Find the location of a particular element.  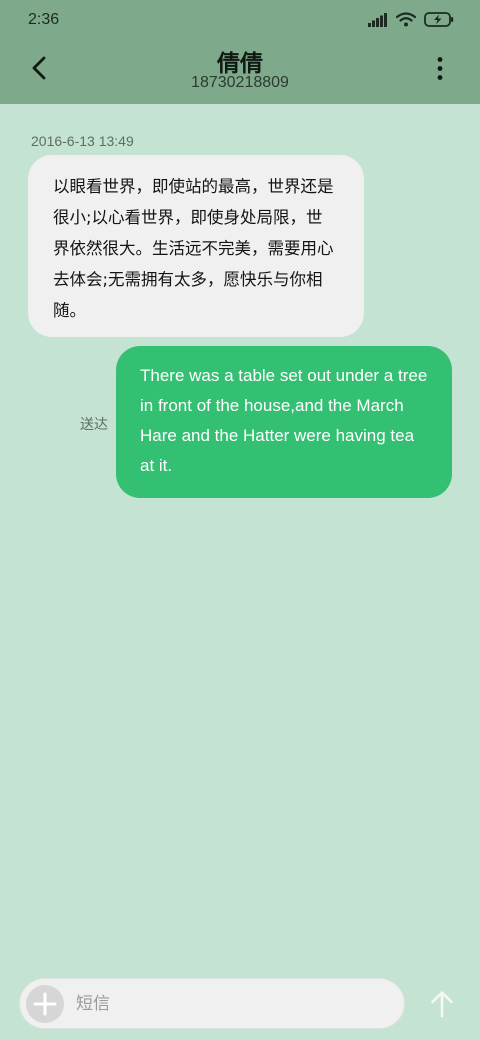

app-header: 2:36 倩倩 18730218809 is located at coordinates (240, 52).